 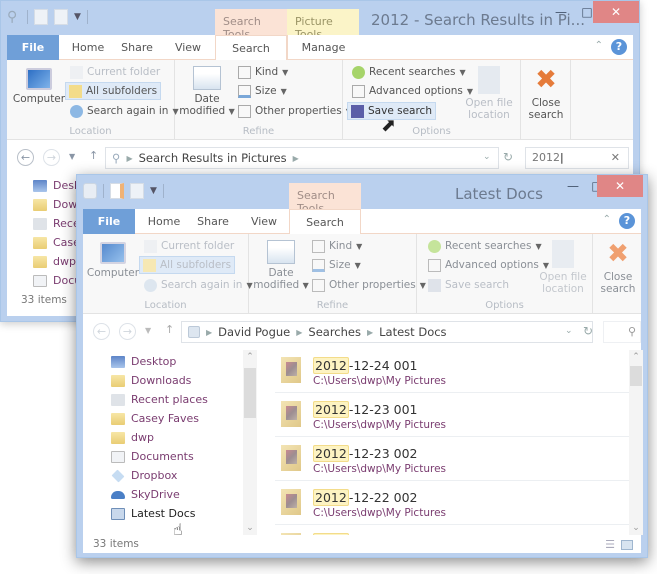 I want to click on nav-item-recent-places: Recent places, so click(x=159, y=399).